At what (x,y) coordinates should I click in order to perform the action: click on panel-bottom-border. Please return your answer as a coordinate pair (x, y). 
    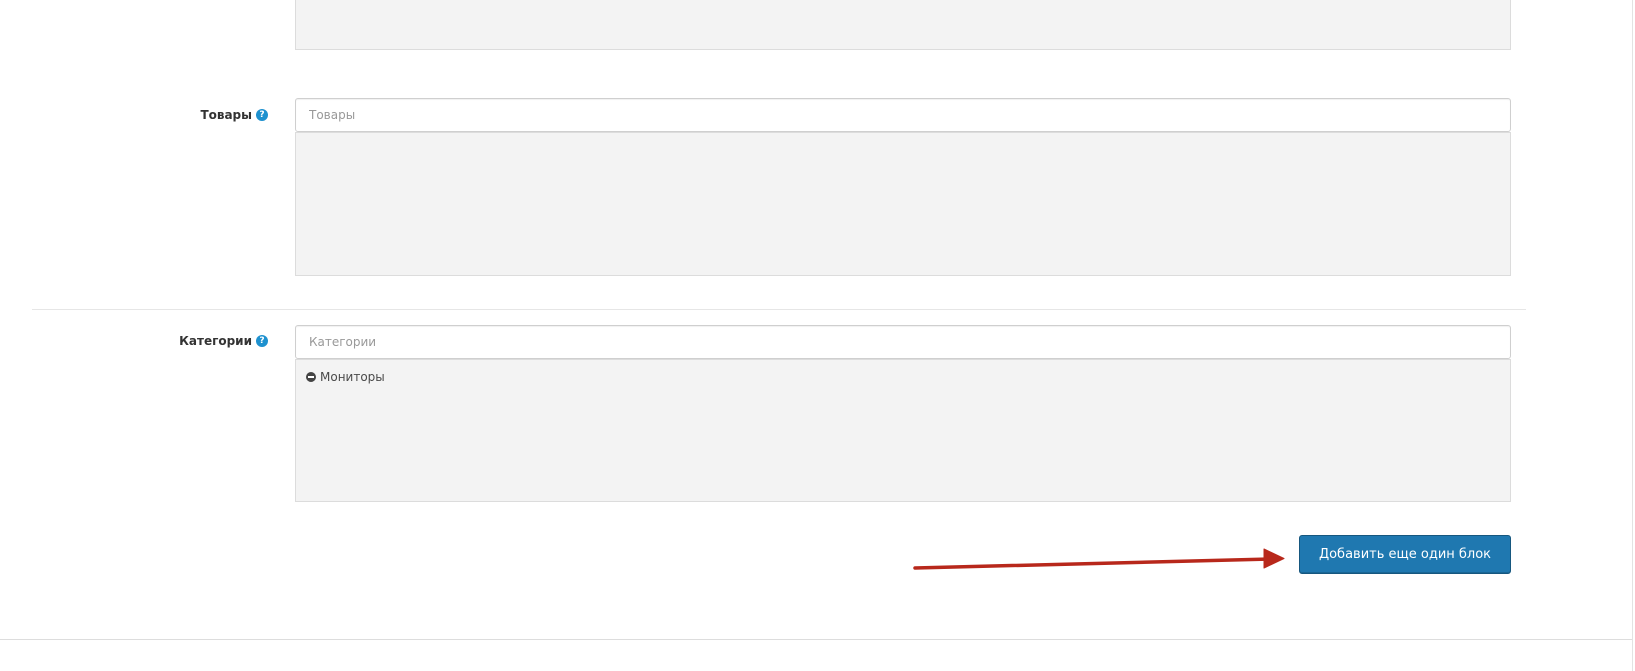
    Looking at the image, I should click on (816, 639).